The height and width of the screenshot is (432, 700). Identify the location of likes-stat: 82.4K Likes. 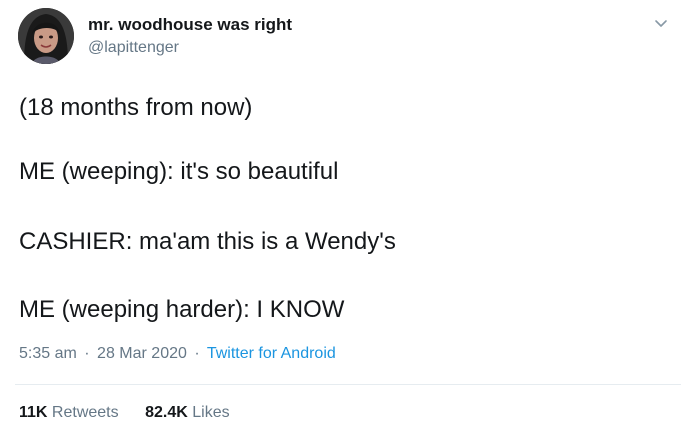
(187, 413).